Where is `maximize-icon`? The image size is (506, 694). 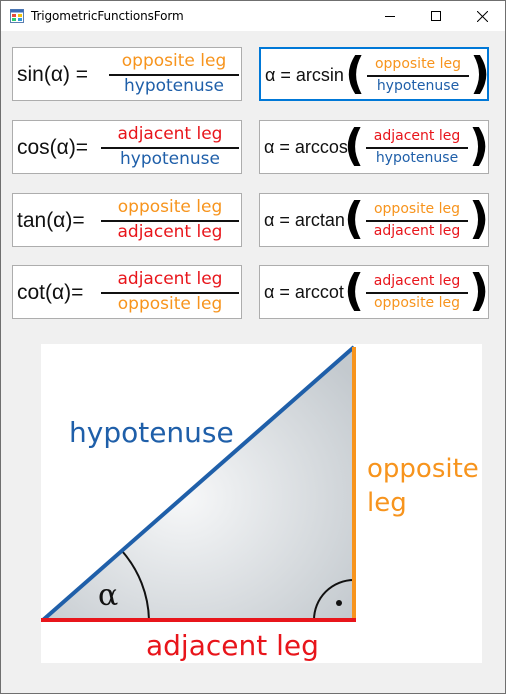
maximize-icon is located at coordinates (436, 16).